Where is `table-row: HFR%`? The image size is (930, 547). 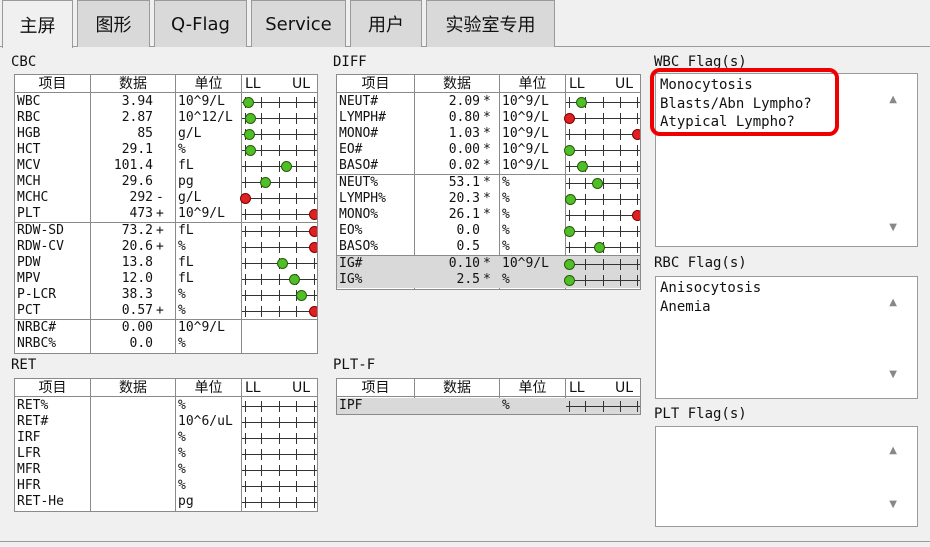 table-row: HFR% is located at coordinates (166, 486).